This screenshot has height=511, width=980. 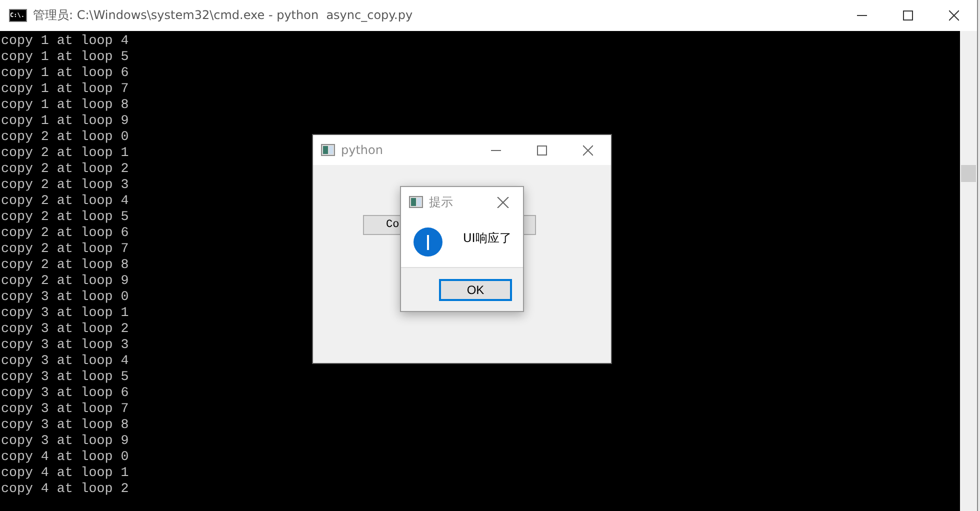 What do you see at coordinates (968, 271) in the screenshot?
I see `scrollbar` at bounding box center [968, 271].